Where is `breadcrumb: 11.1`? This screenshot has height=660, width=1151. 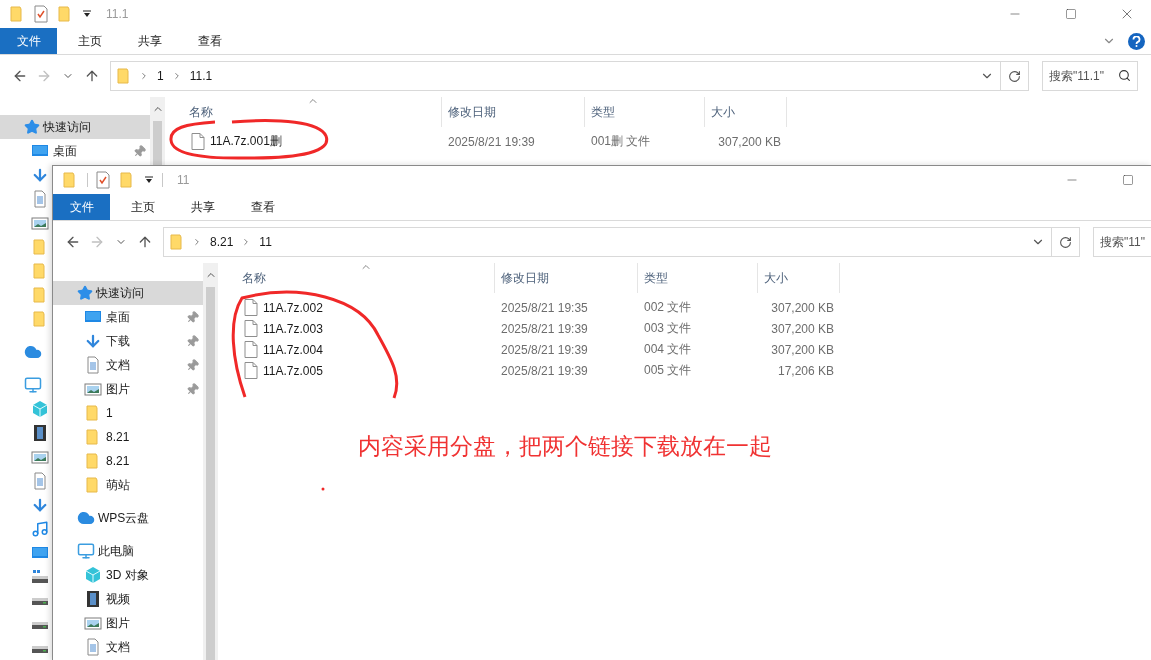 breadcrumb: 11.1 is located at coordinates (201, 76).